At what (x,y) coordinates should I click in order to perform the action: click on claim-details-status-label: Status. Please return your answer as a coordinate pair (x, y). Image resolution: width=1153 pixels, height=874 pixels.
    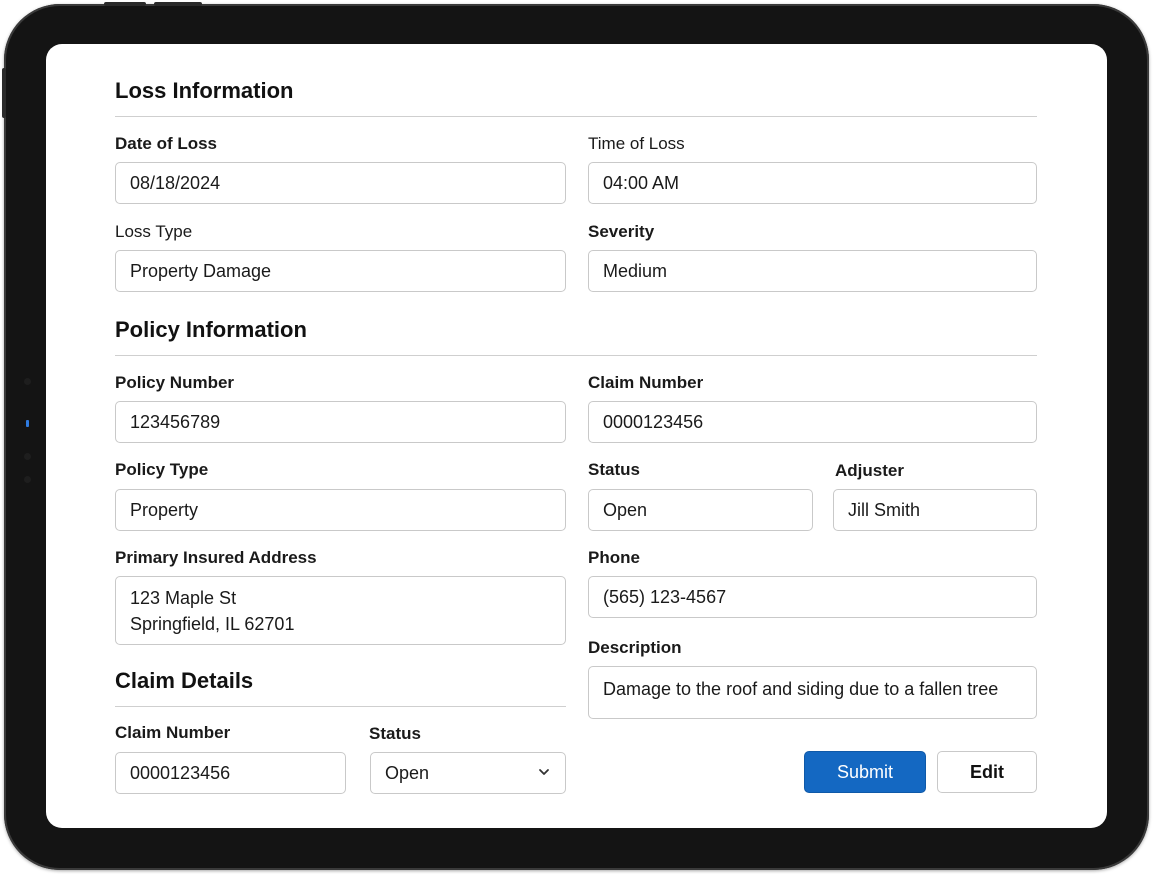
    Looking at the image, I should click on (395, 733).